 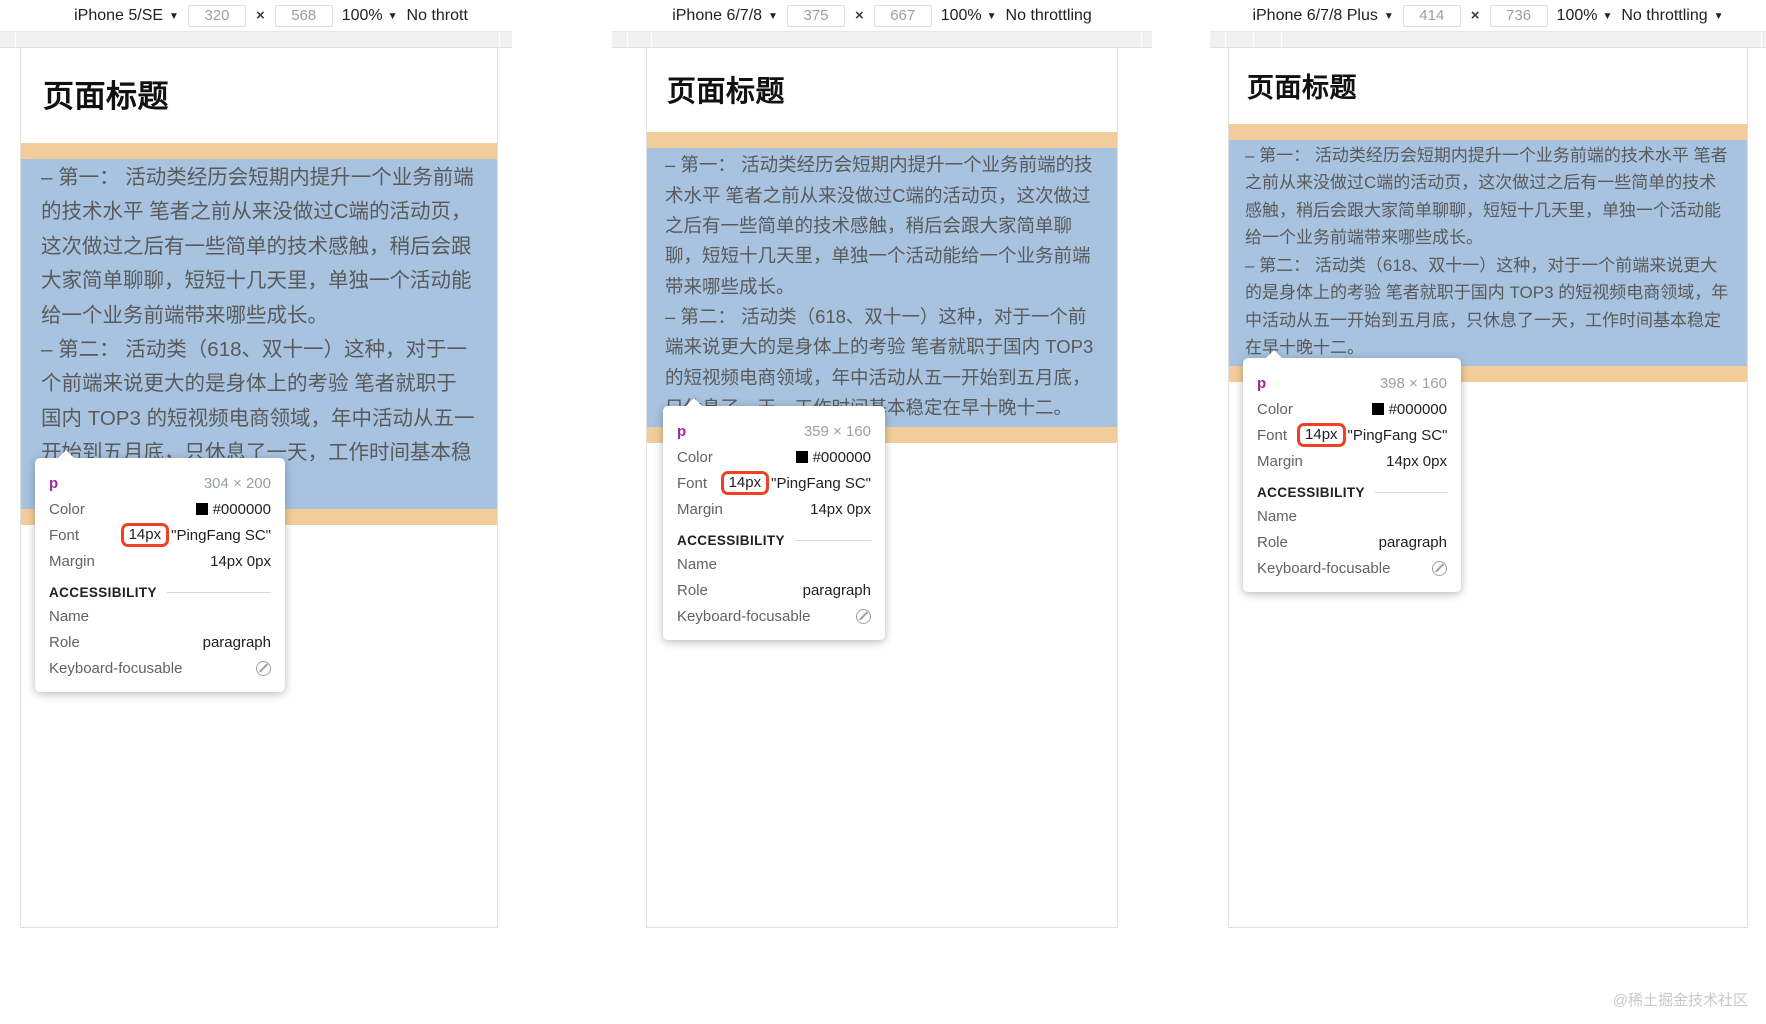 I want to click on device-toolbar: iPhone 5/SE ▼ 320 × 568 100% ▼ No thrott, so click(x=256, y=16).